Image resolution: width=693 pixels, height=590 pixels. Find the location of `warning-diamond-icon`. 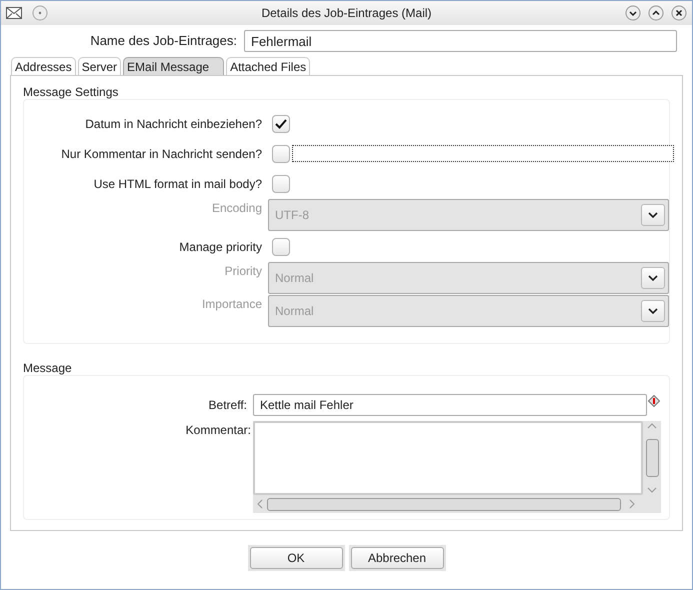

warning-diamond-icon is located at coordinates (654, 401).